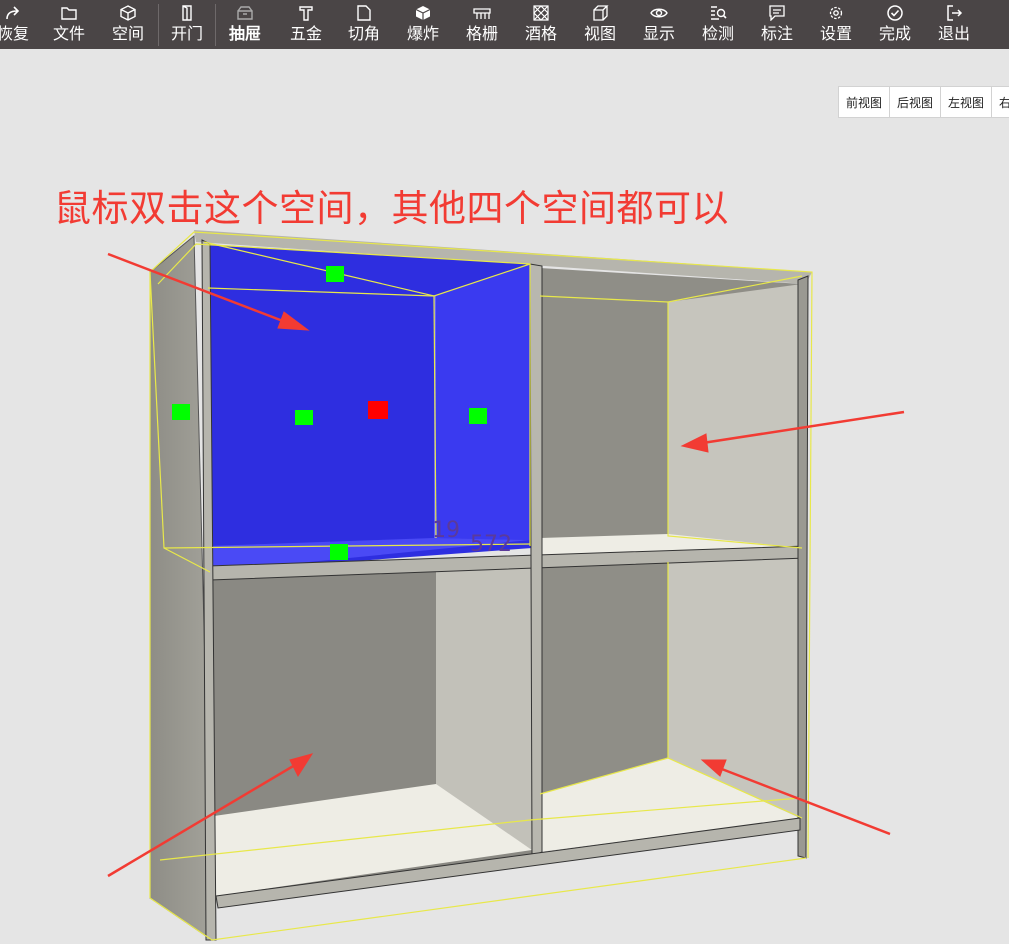 The width and height of the screenshot is (1009, 944). What do you see at coordinates (491, 544) in the screenshot?
I see `dimension-label-width: 572` at bounding box center [491, 544].